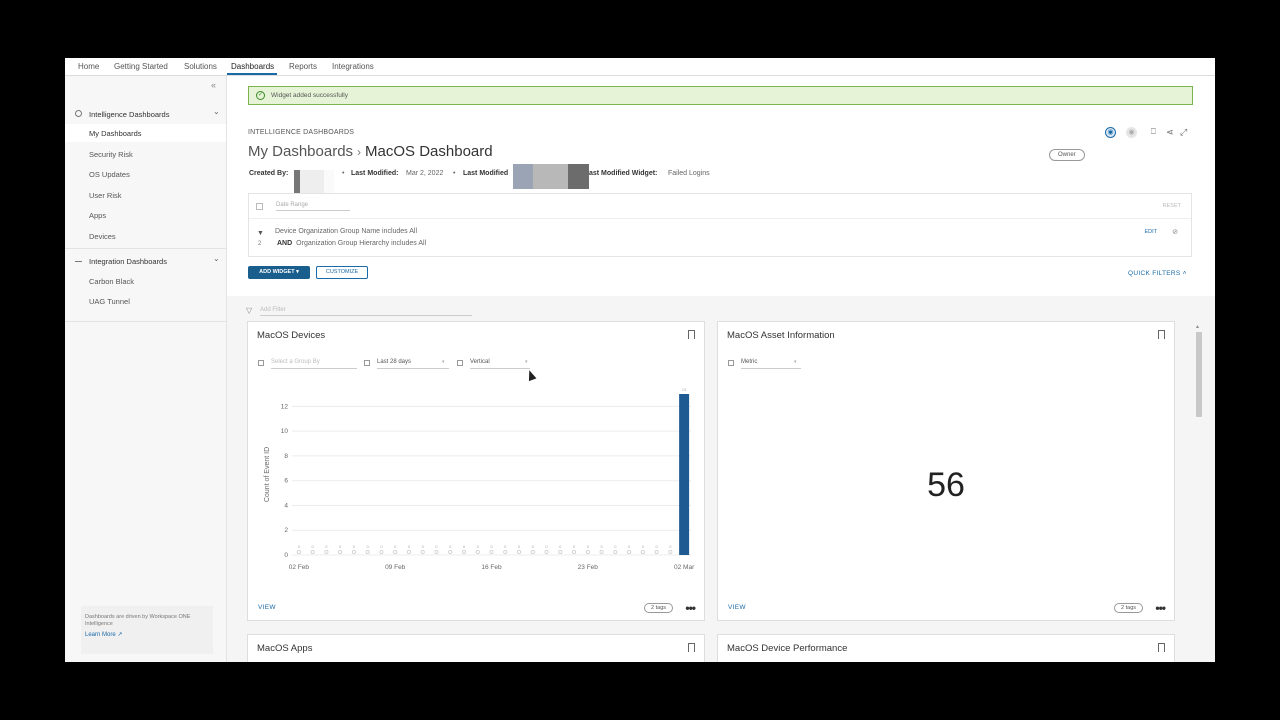 The width and height of the screenshot is (1280, 720). Describe the element at coordinates (300, 151) in the screenshot. I see `breadcrumb-my-dashboards: My Dashboards` at that location.